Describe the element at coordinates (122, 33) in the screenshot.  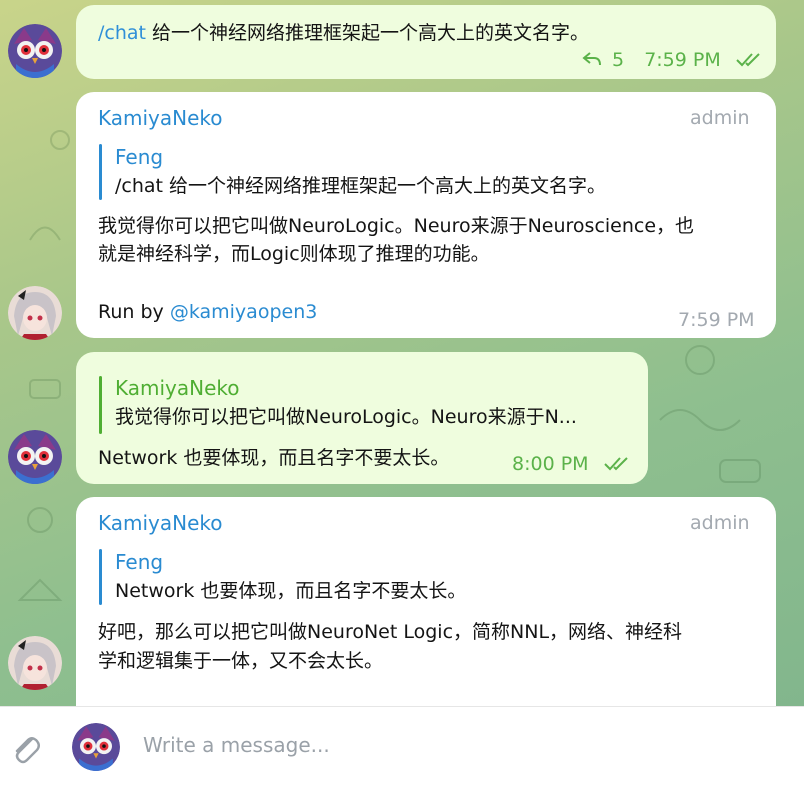
I see `bot-command-link: /chat` at that location.